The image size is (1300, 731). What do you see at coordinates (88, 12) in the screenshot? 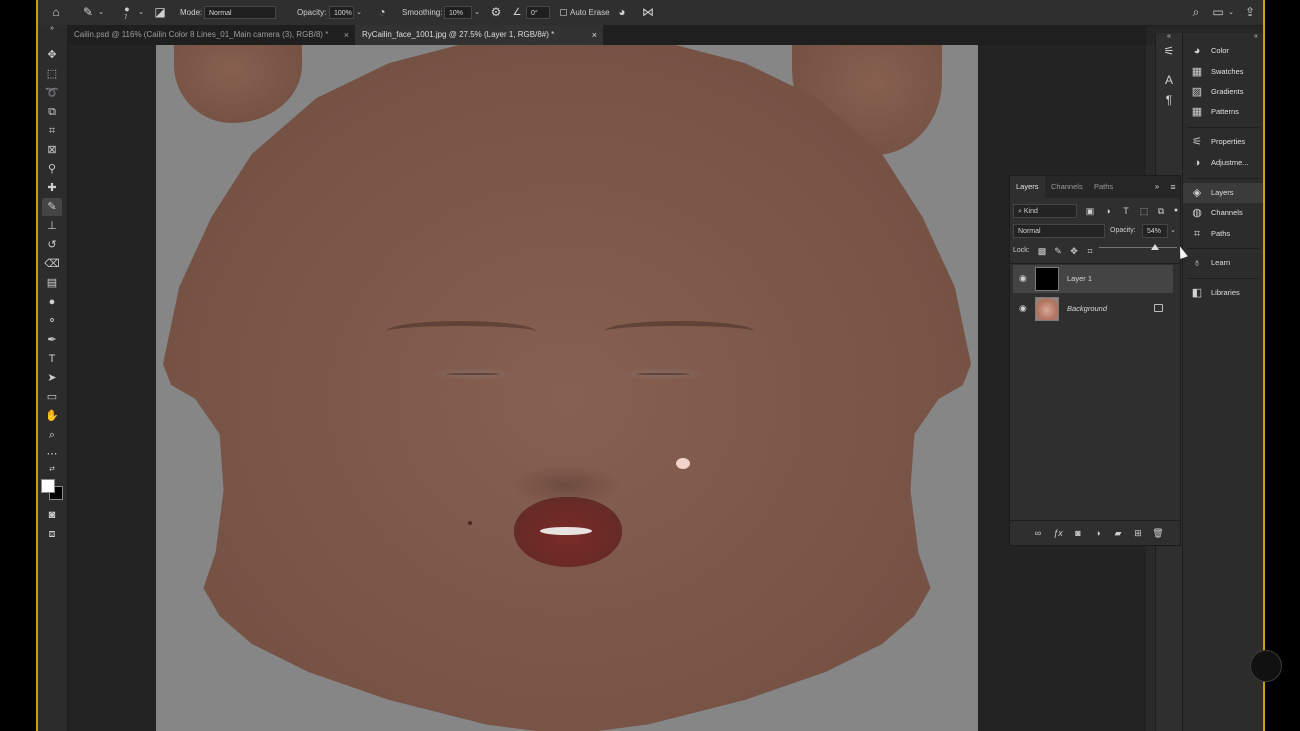
I see `pencil-tool-preset-icon: ✎` at bounding box center [88, 12].